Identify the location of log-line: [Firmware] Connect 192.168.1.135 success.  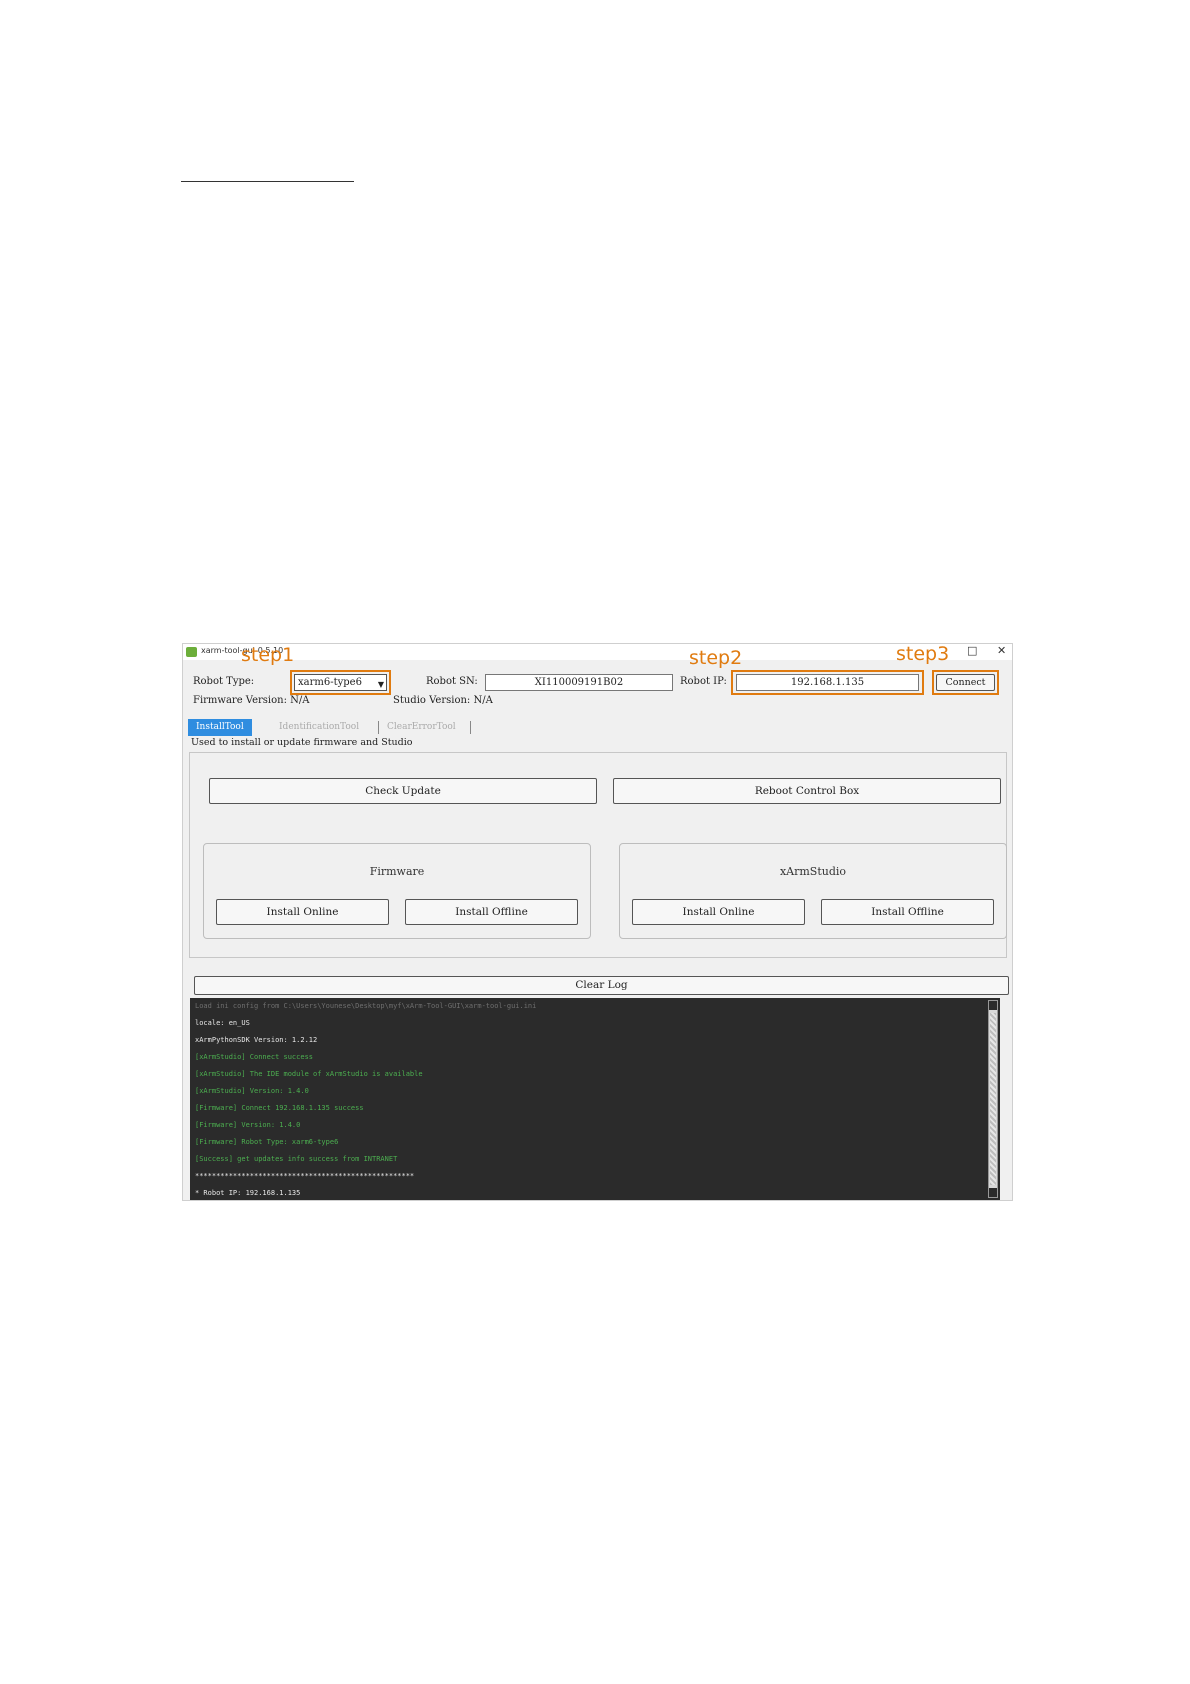
(279, 1108).